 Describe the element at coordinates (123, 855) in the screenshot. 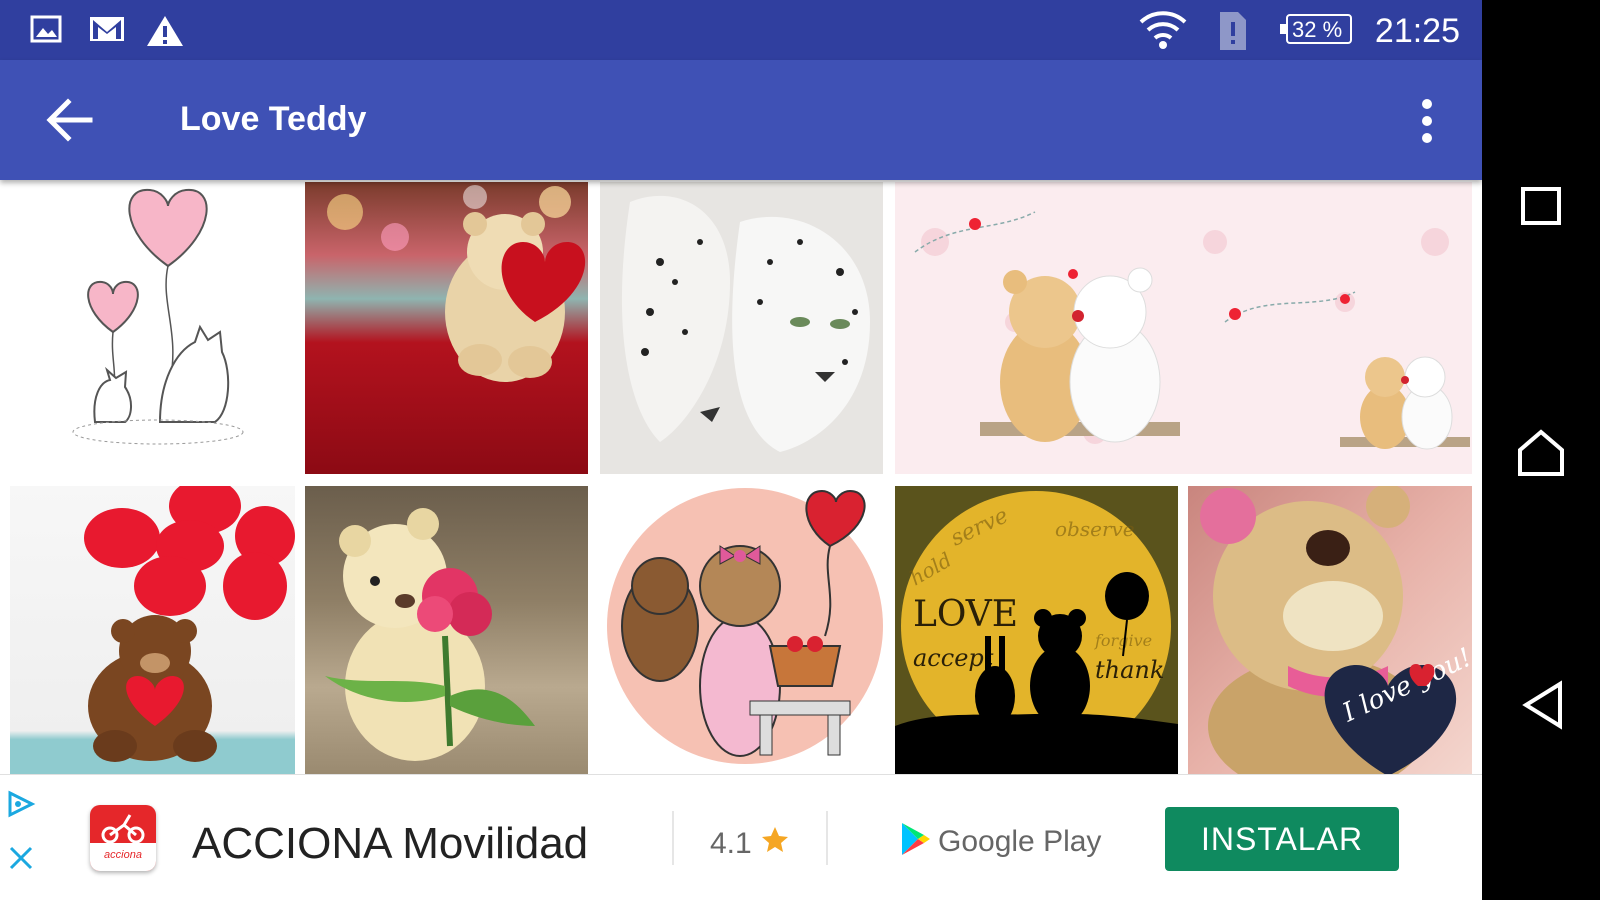

I see `app-icon-label: acciona` at that location.